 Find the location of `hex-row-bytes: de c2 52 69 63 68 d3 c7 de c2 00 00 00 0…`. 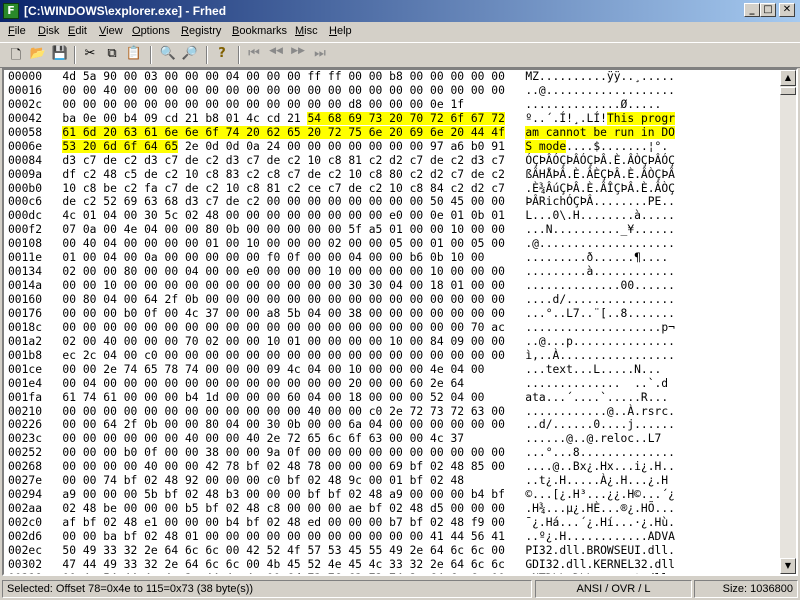

hex-row-bytes: de c2 52 69 63 68 d3 c7 de c2 00 00 00 0… is located at coordinates (286, 201).